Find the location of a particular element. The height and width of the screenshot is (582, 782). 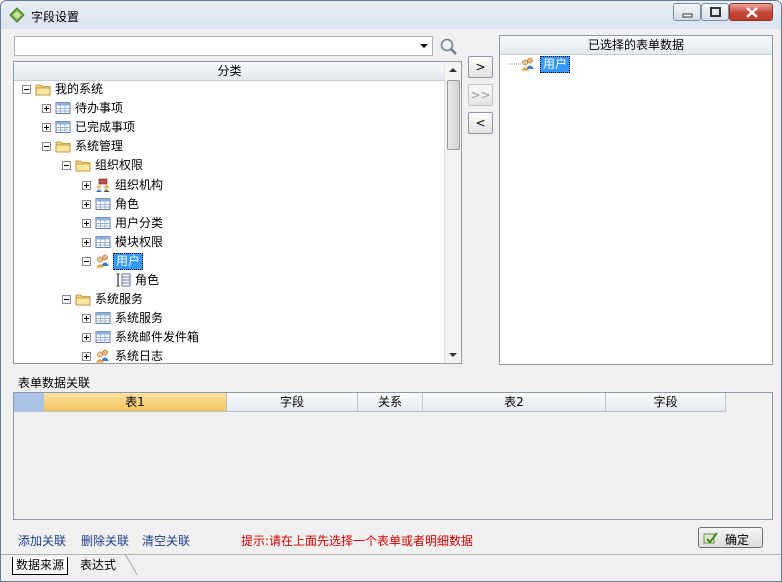

close-button is located at coordinates (751, 12).